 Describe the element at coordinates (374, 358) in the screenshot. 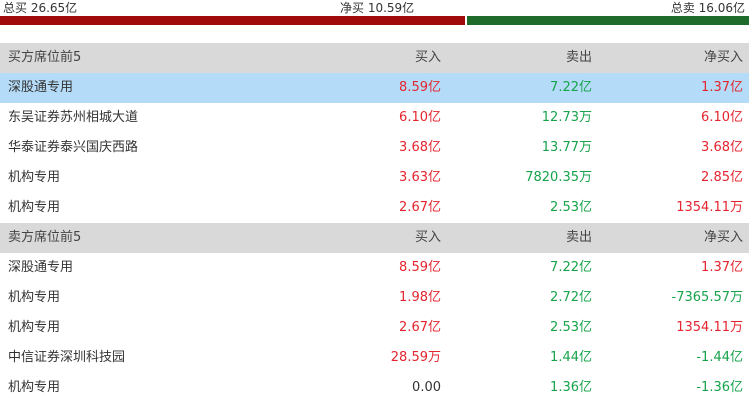

I see `table-row: 中信证券深圳科技园 28.59万 1.44亿 -1.44亿` at that location.